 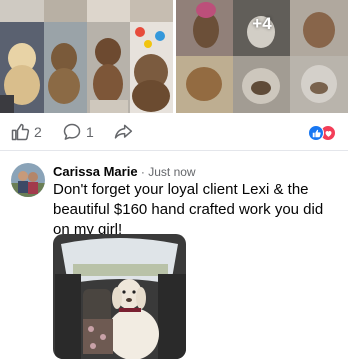 I want to click on comment-attached-photo, so click(x=119, y=296).